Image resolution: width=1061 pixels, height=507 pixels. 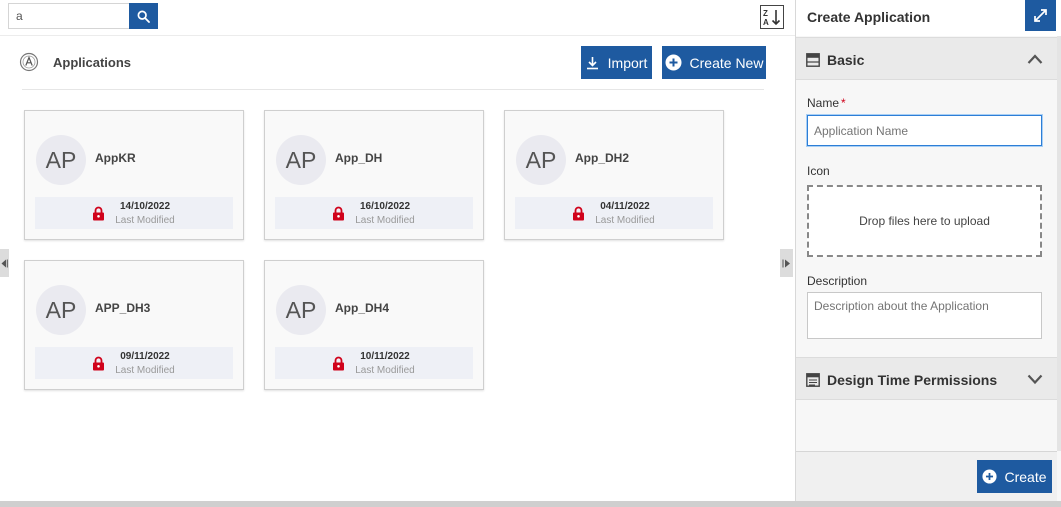 I want to click on app-card-name: App_DH, so click(x=359, y=158).